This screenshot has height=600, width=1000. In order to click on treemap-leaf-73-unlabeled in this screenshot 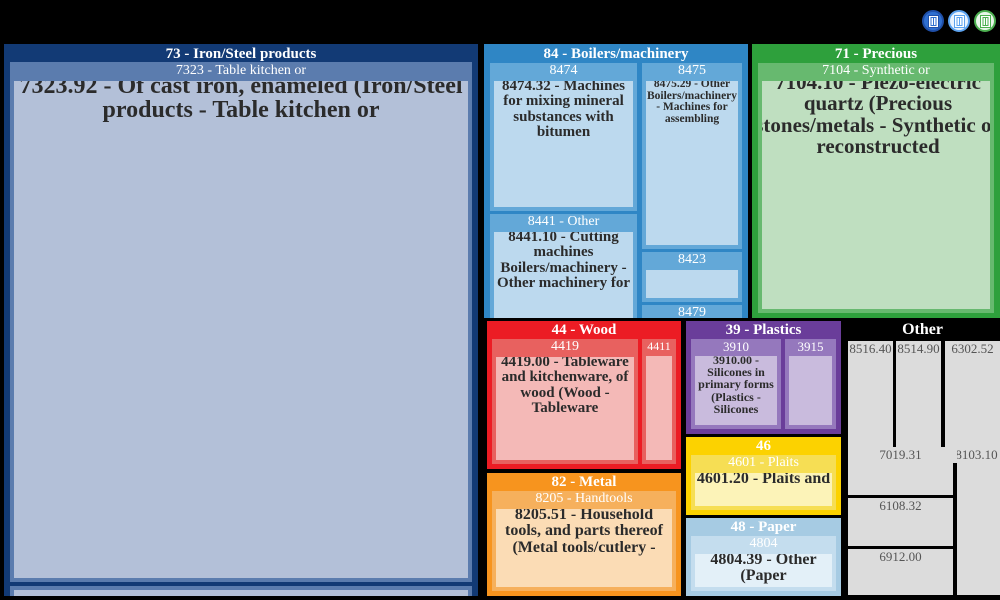, I will do `click(241, 593)`.